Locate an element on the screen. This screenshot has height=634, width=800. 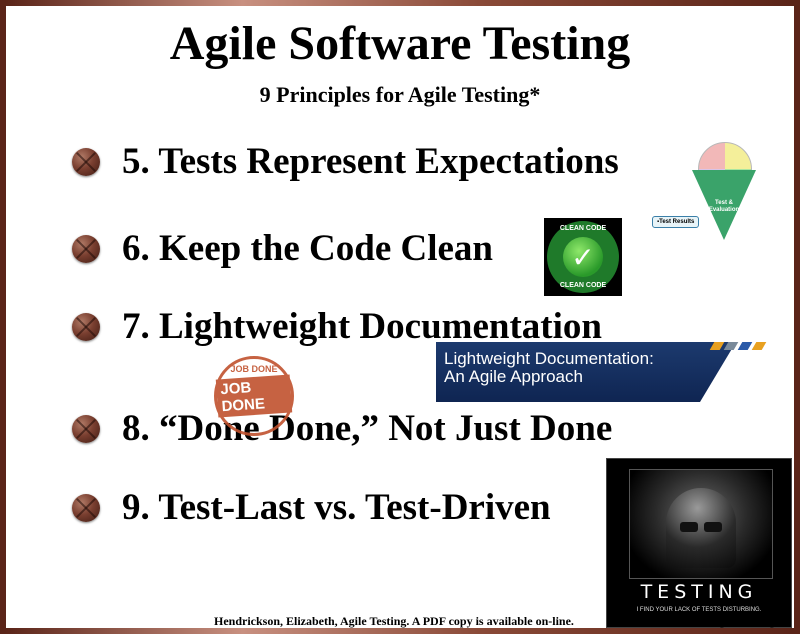
clean-code-ring: CLEAN CODE ✓ CLEAN CODE is located at coordinates (583, 257).